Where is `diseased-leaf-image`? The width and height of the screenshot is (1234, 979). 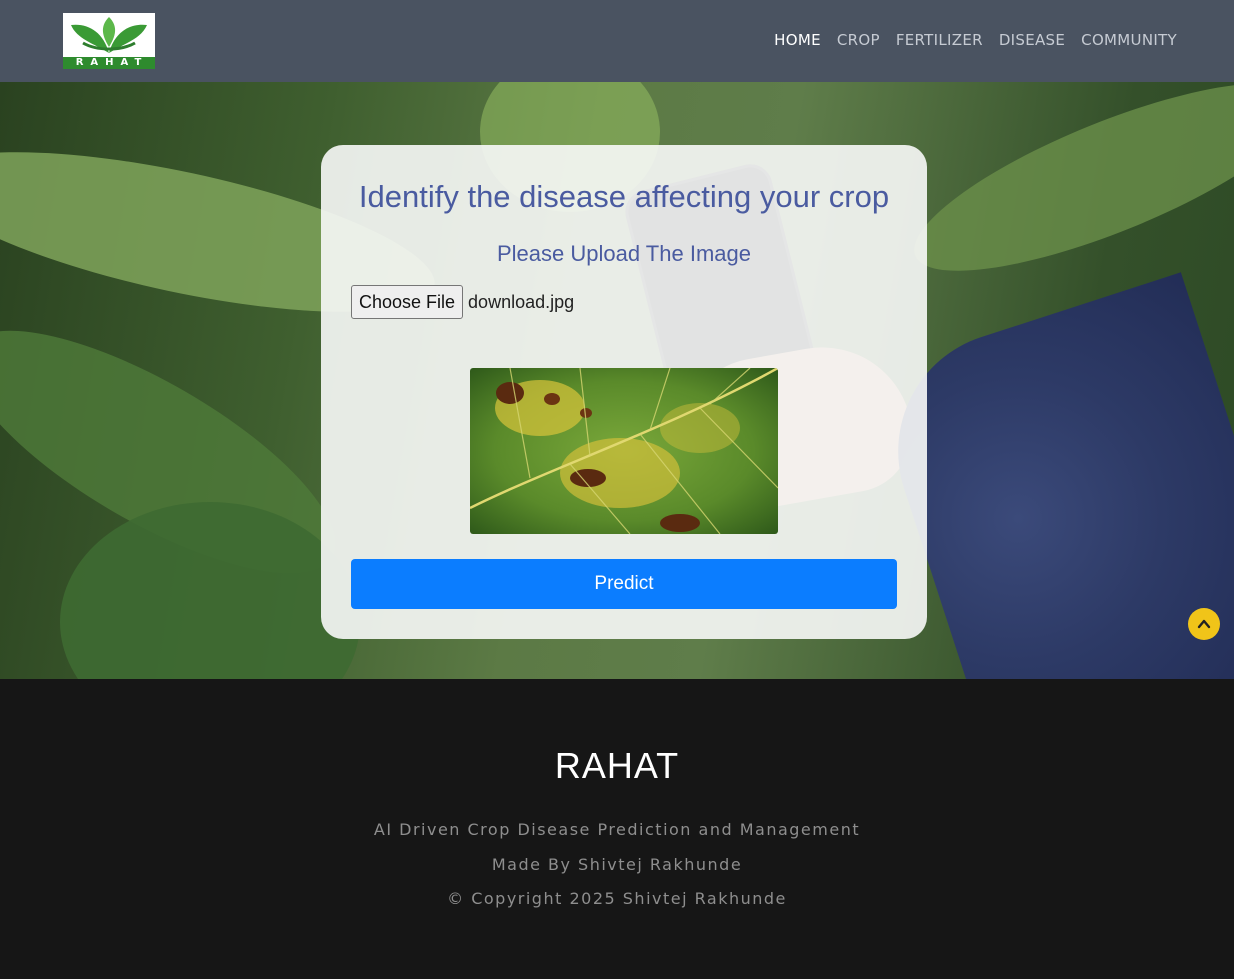
diseased-leaf-image is located at coordinates (624, 451).